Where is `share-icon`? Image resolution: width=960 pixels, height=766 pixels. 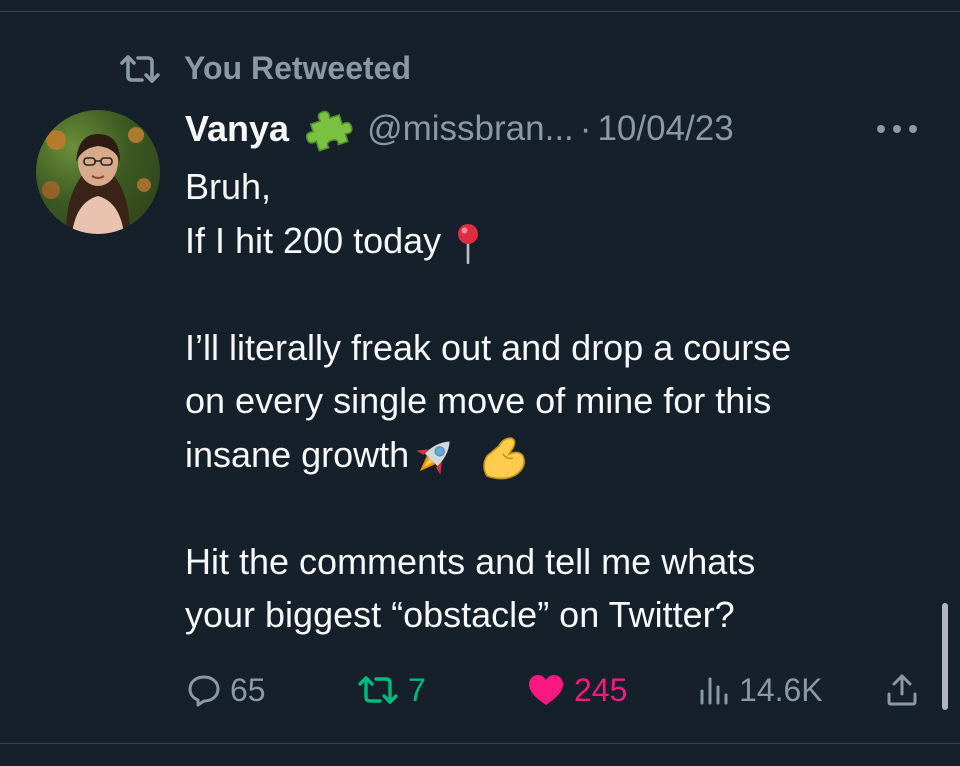
share-icon is located at coordinates (902, 690).